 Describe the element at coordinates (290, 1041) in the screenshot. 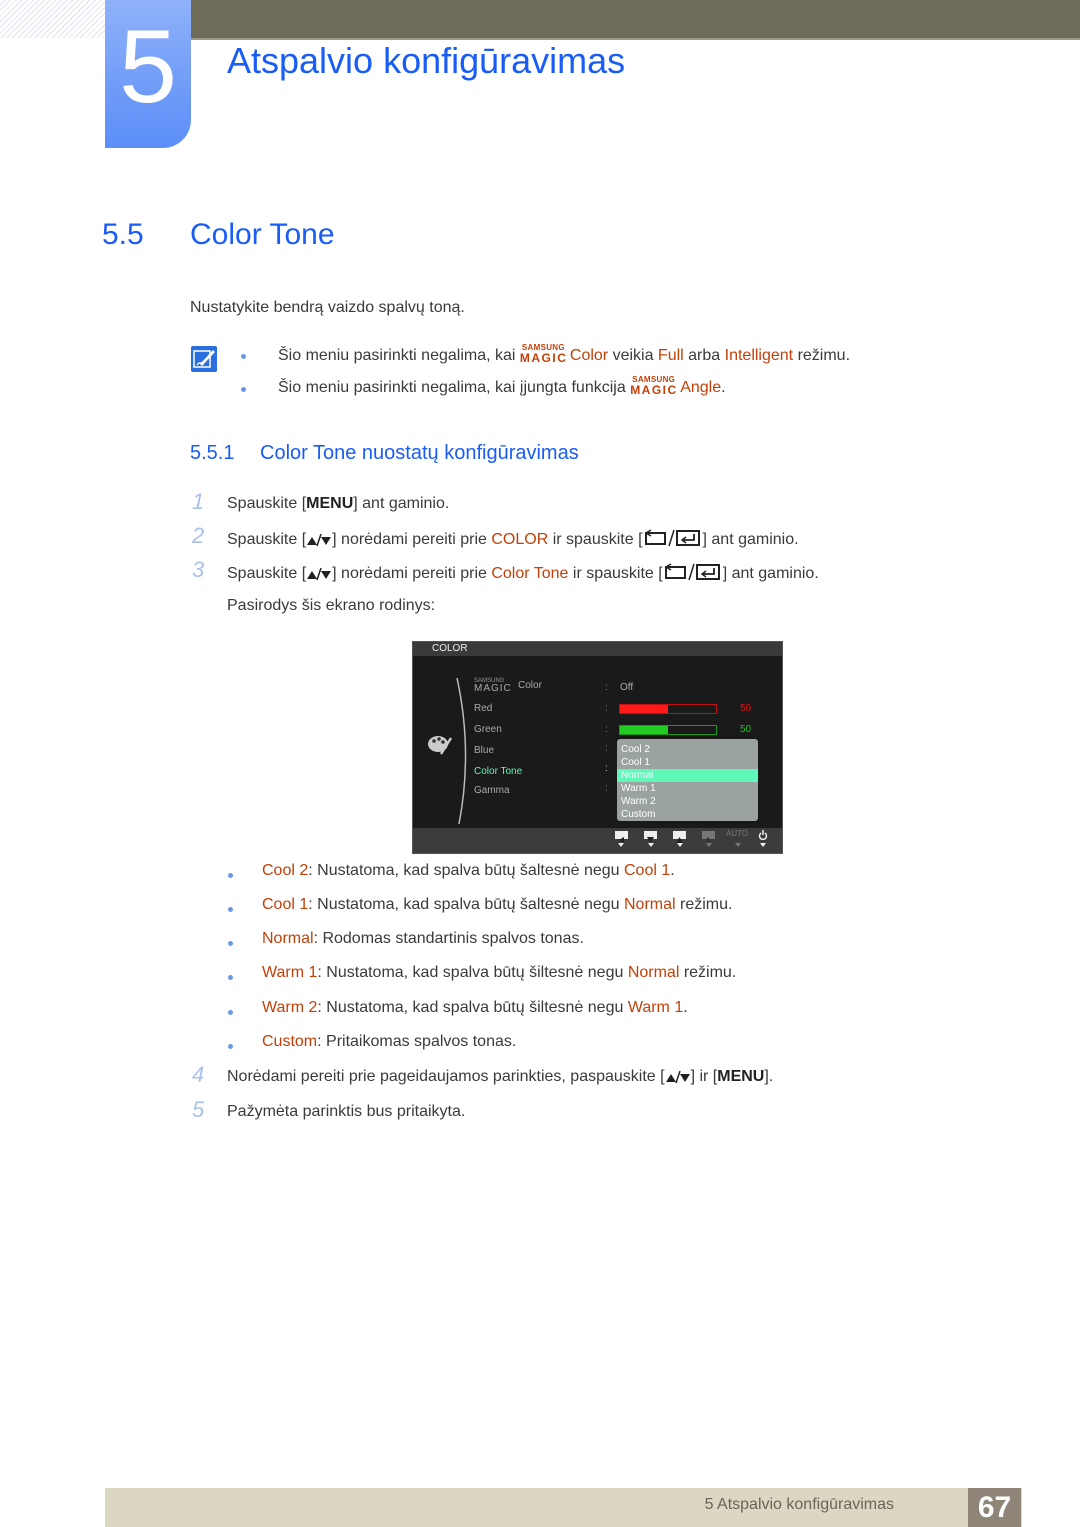

I see `tone-name: Custom` at that location.